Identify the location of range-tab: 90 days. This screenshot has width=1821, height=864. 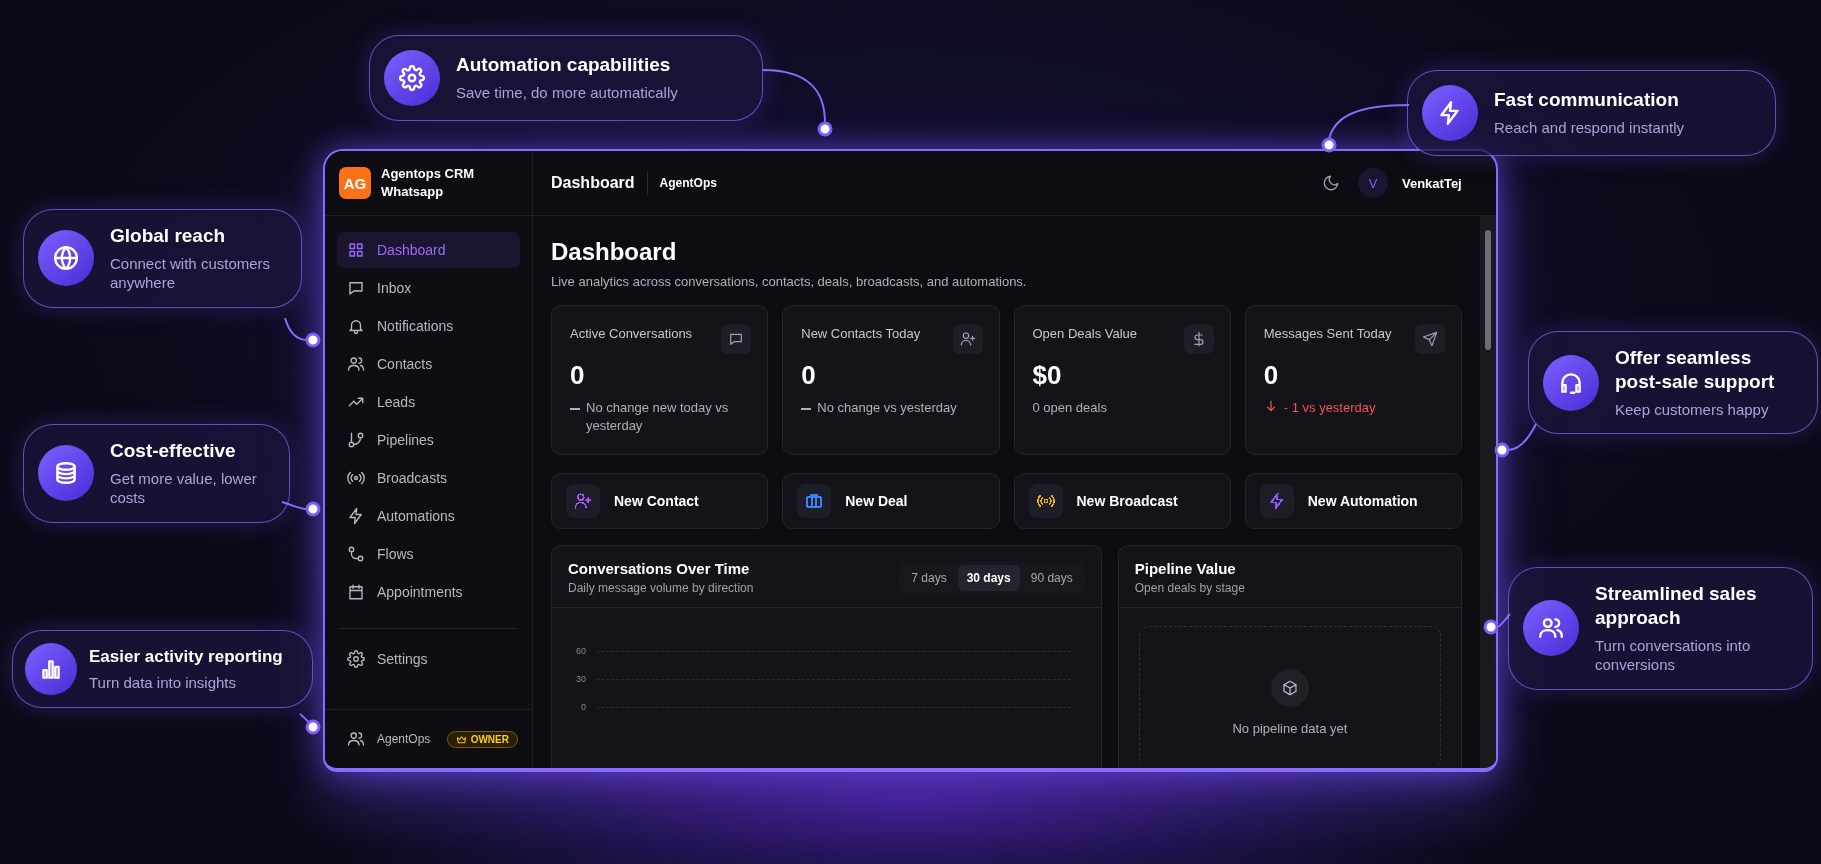
(1051, 577).